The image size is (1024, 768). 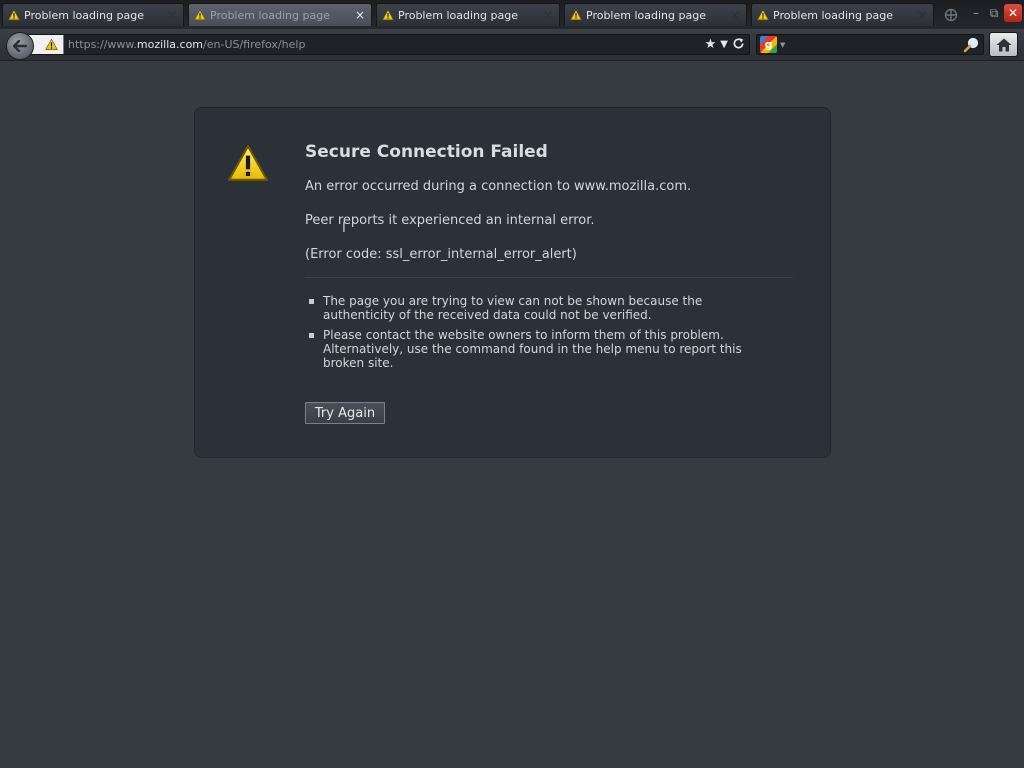 What do you see at coordinates (549, 277) in the screenshot?
I see `divider` at bounding box center [549, 277].